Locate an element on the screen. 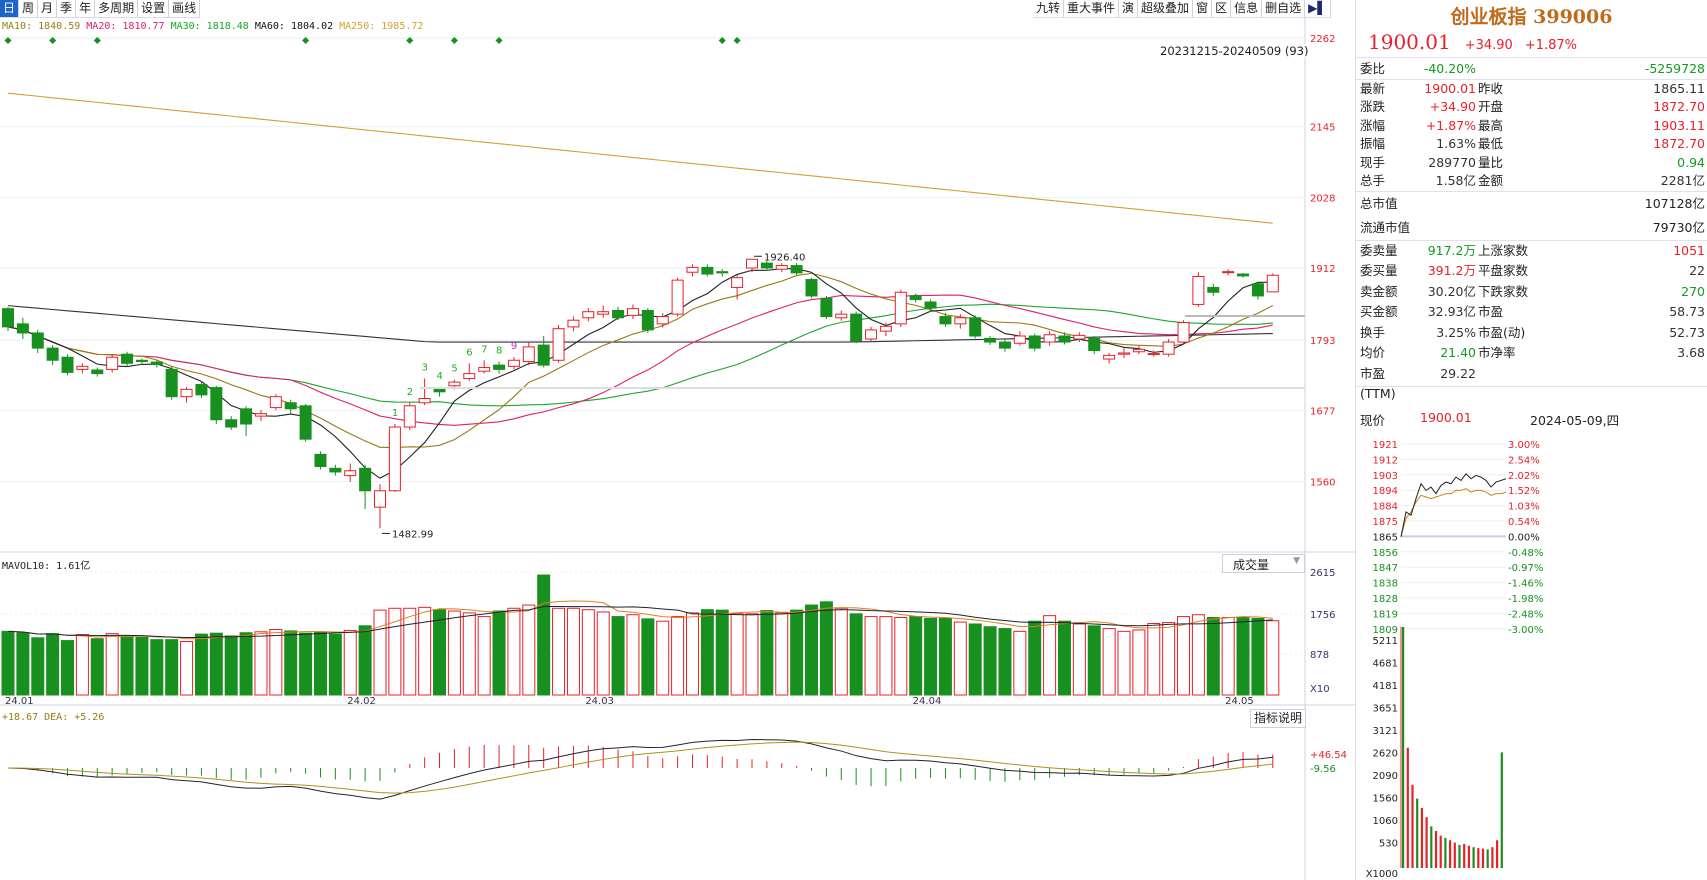 This screenshot has height=880, width=1707. field-label: 涨跌 is located at coordinates (1373, 106).